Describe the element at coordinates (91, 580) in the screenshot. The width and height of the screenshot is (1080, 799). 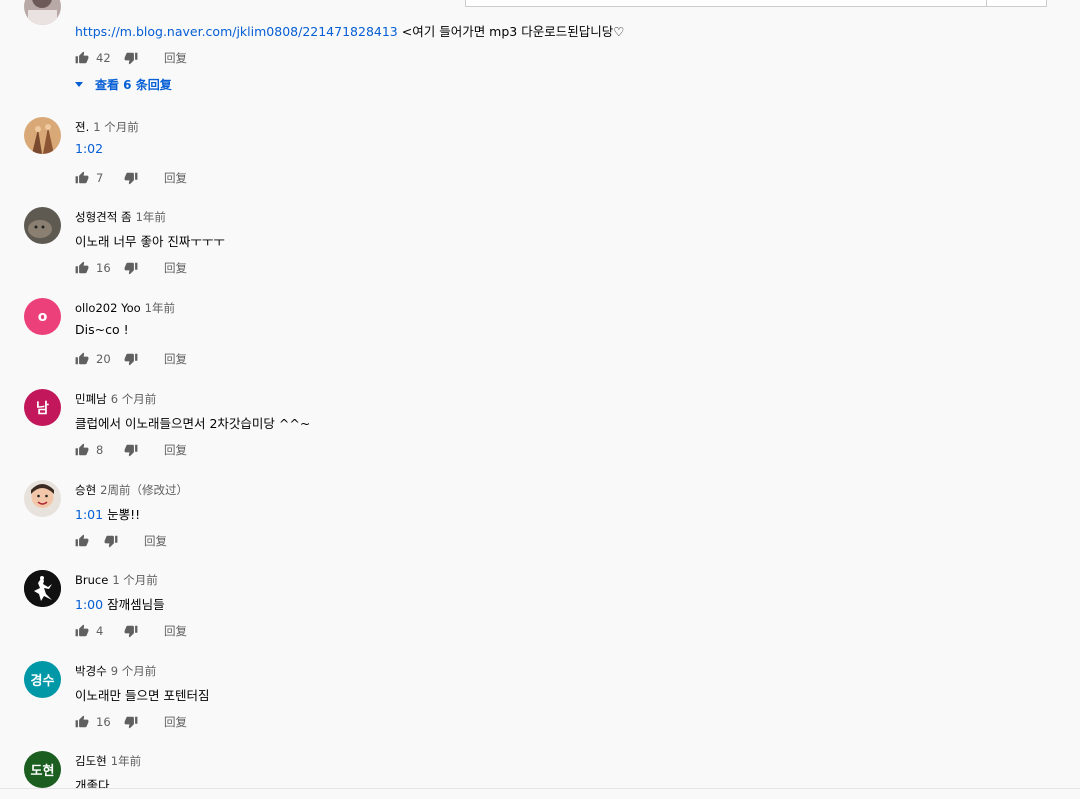
I see `comment-author: Bruce` at that location.